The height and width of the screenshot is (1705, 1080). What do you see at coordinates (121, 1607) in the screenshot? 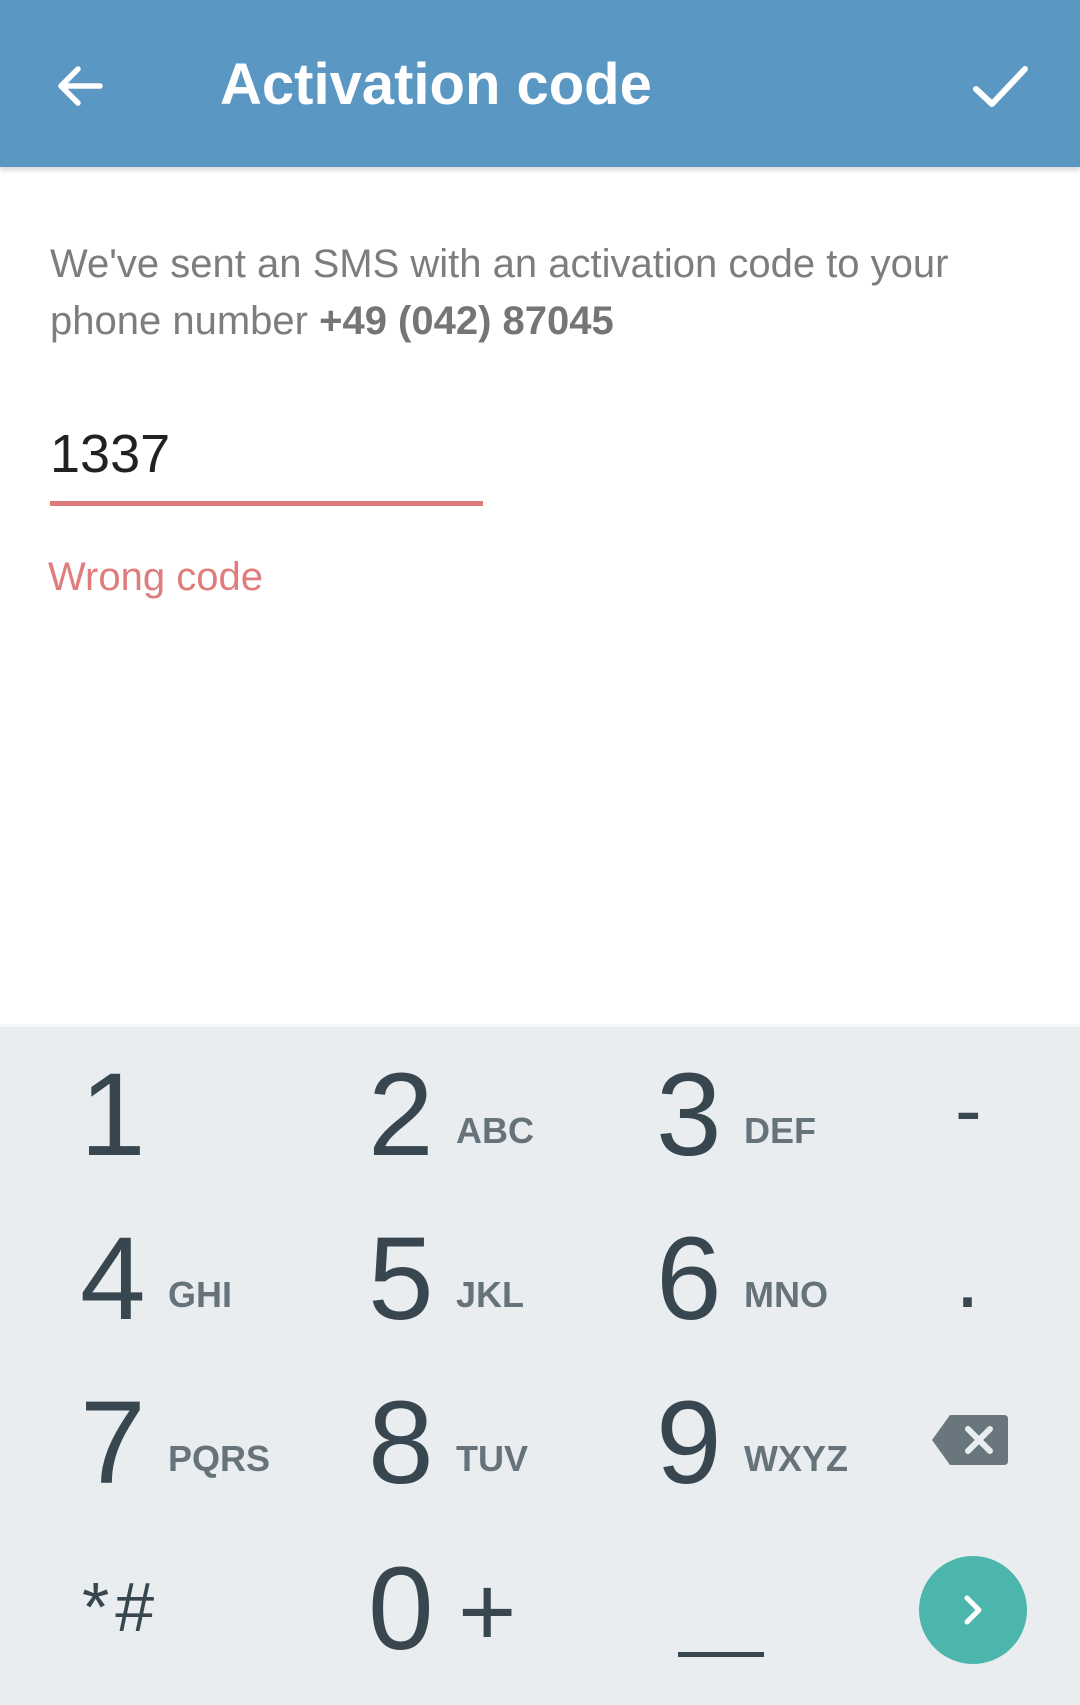
I see `key-symbol: *#` at bounding box center [121, 1607].